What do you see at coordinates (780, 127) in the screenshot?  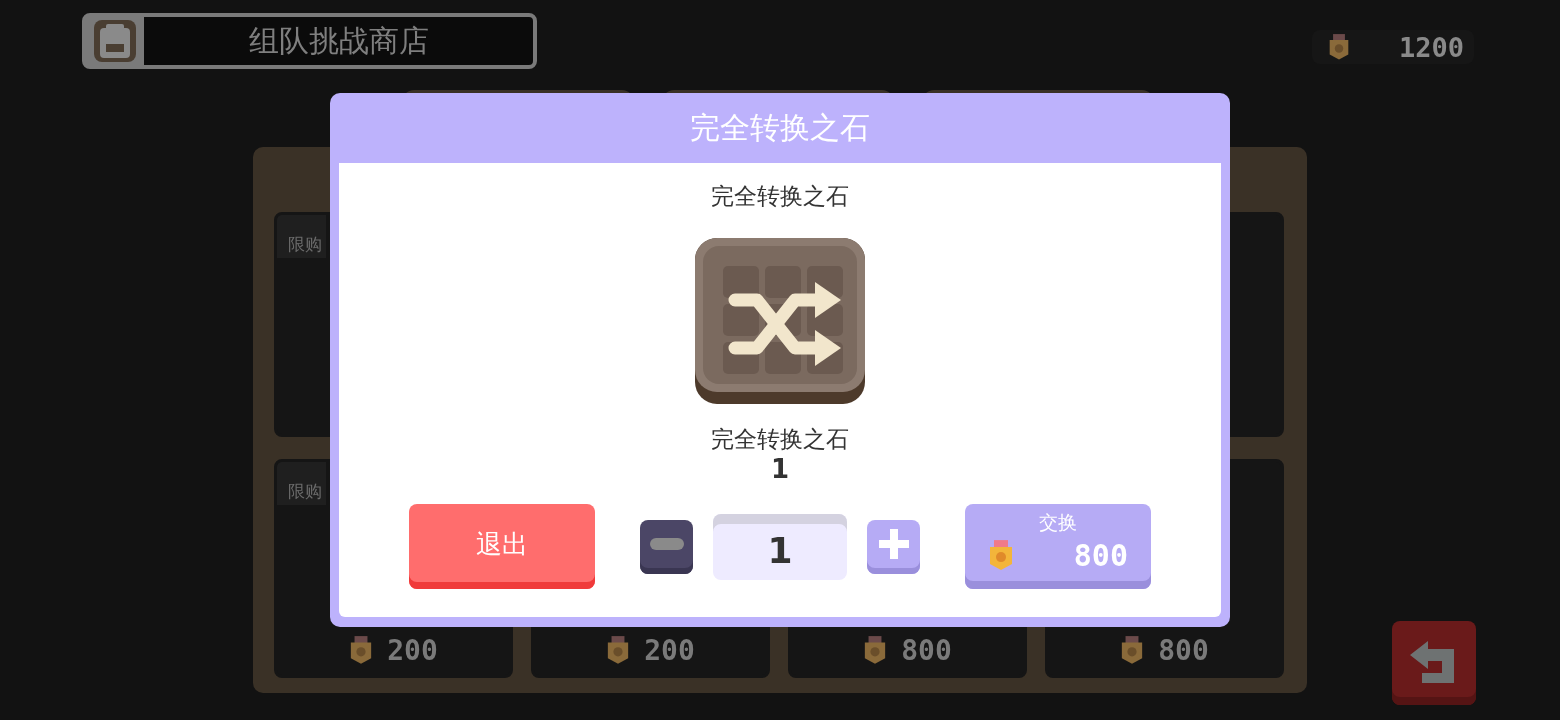 I see `dialog-title: 完全转换之石` at bounding box center [780, 127].